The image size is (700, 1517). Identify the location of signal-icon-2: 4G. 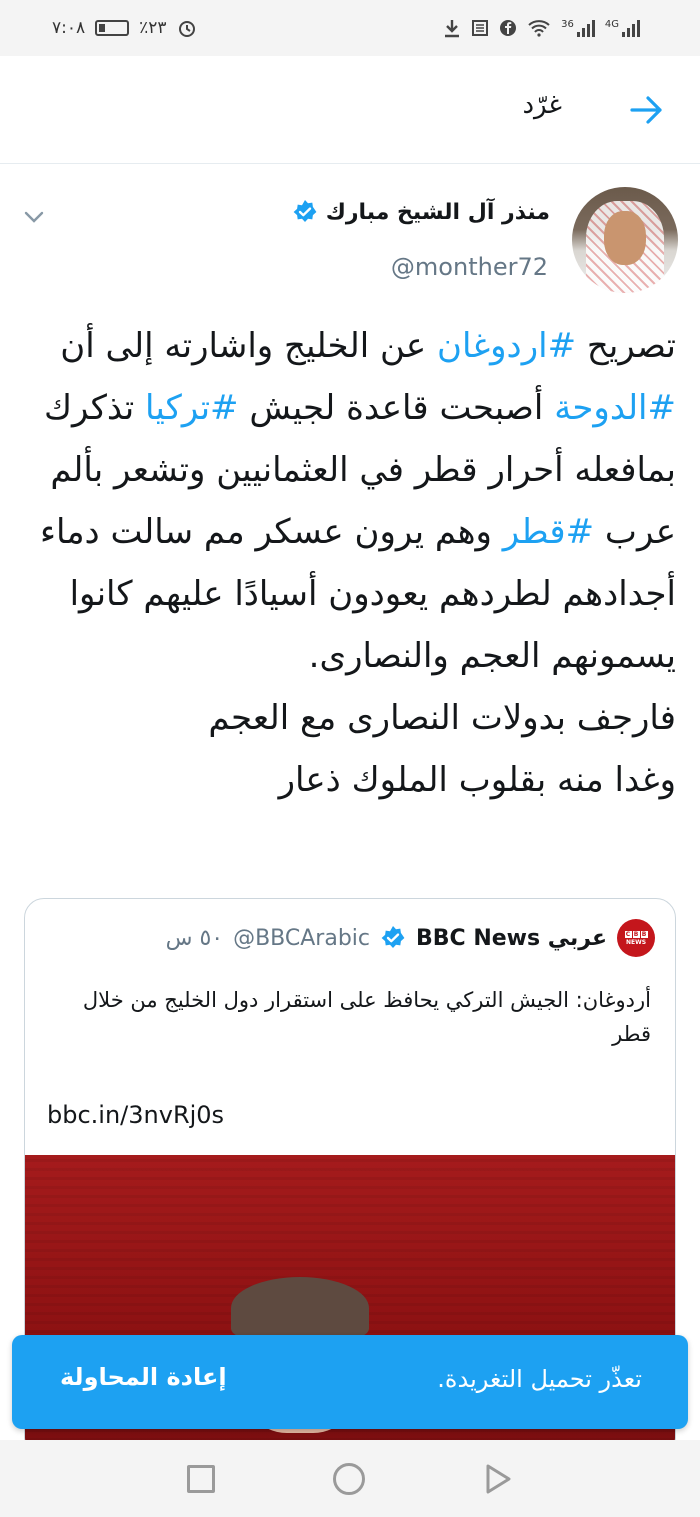
(622, 28).